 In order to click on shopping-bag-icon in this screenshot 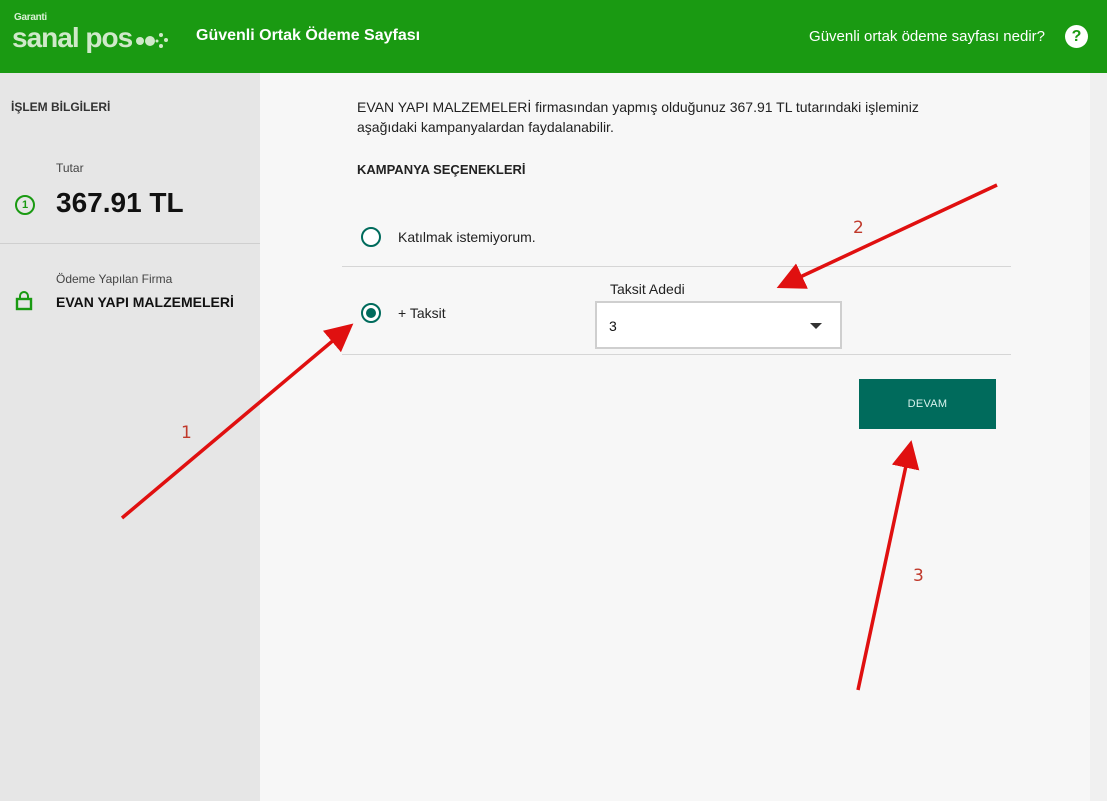, I will do `click(24, 301)`.